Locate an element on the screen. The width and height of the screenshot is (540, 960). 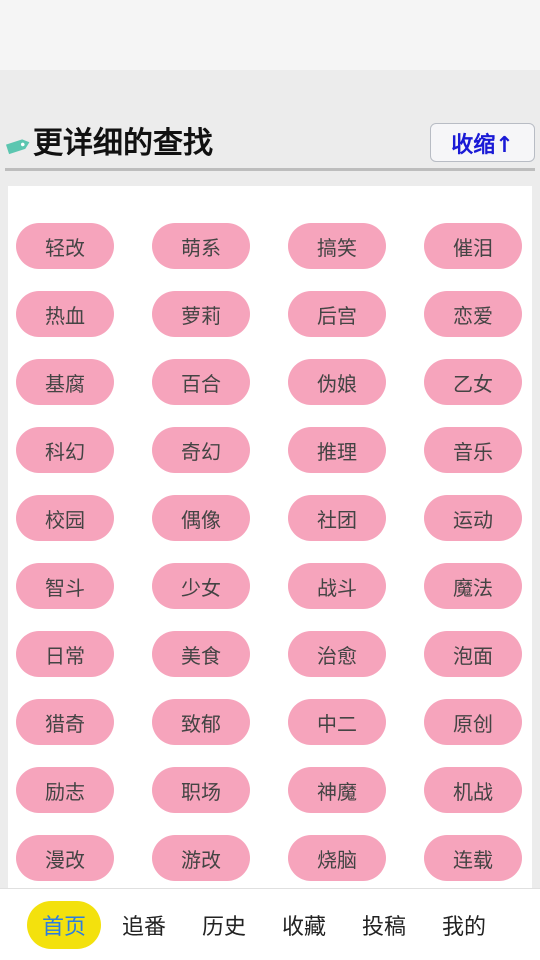
tag-button: 原创 is located at coordinates (473, 722).